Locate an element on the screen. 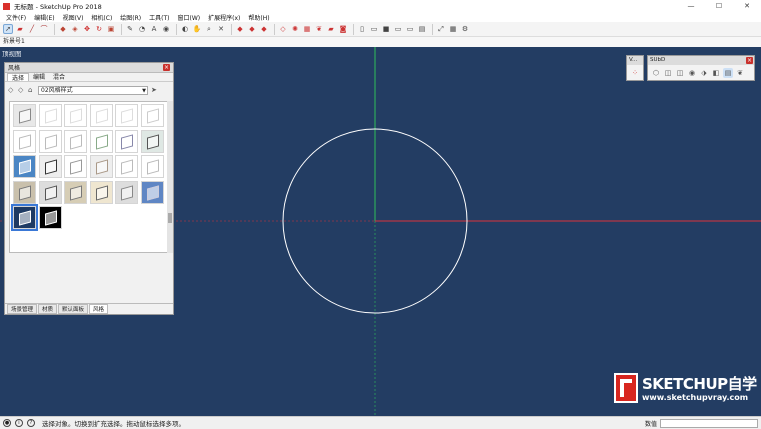  tab-scenes: 场景管理 is located at coordinates (22, 309).